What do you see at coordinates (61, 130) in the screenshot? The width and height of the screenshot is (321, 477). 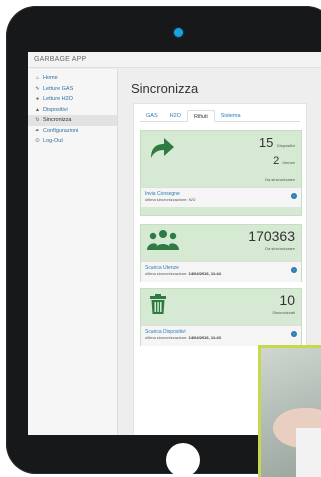 I see `sidebar-item-label: Configurazioni` at bounding box center [61, 130].